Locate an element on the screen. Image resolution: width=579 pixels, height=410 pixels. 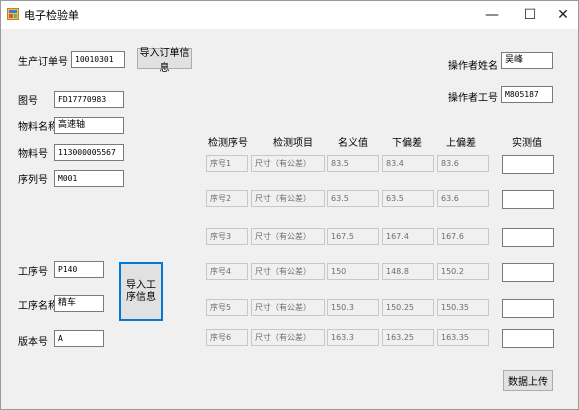
row-nominal: 83.5 is located at coordinates (353, 163).